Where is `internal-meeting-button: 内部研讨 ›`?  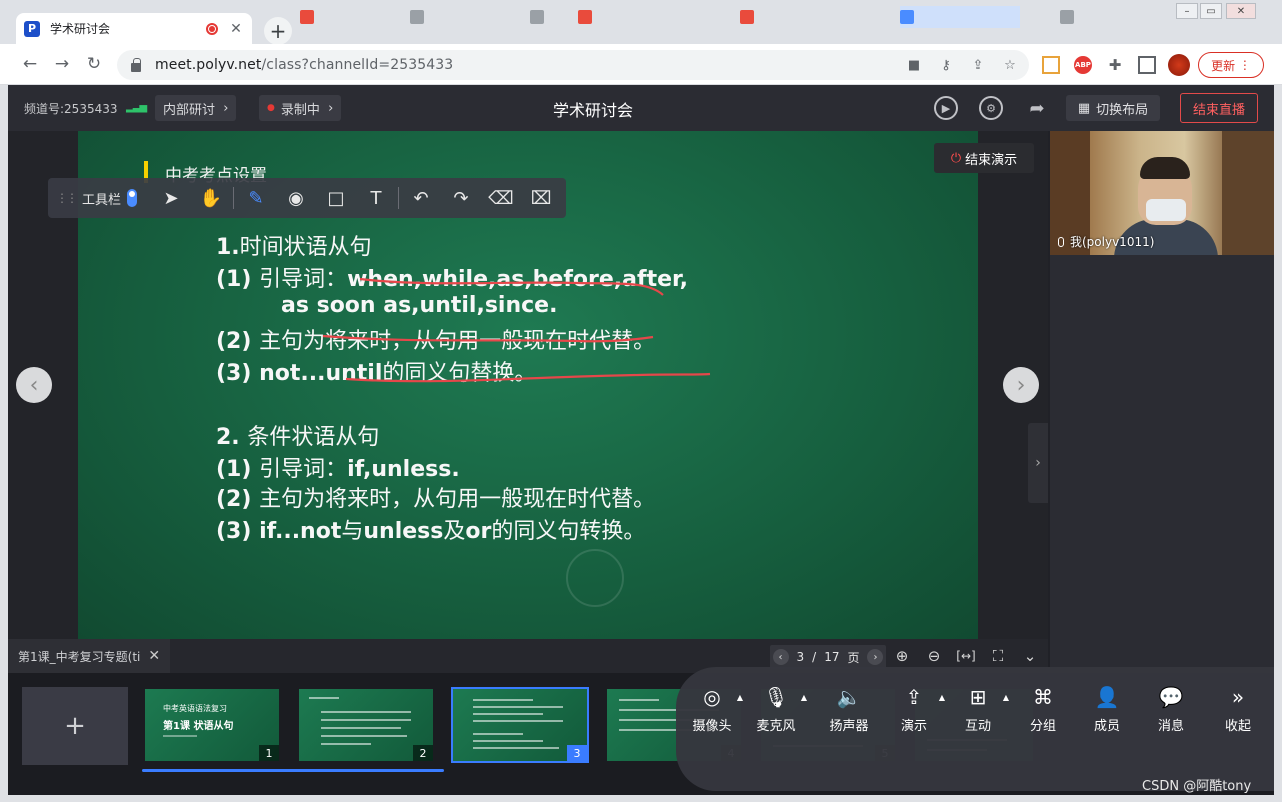 internal-meeting-button: 内部研讨 › is located at coordinates (196, 108).